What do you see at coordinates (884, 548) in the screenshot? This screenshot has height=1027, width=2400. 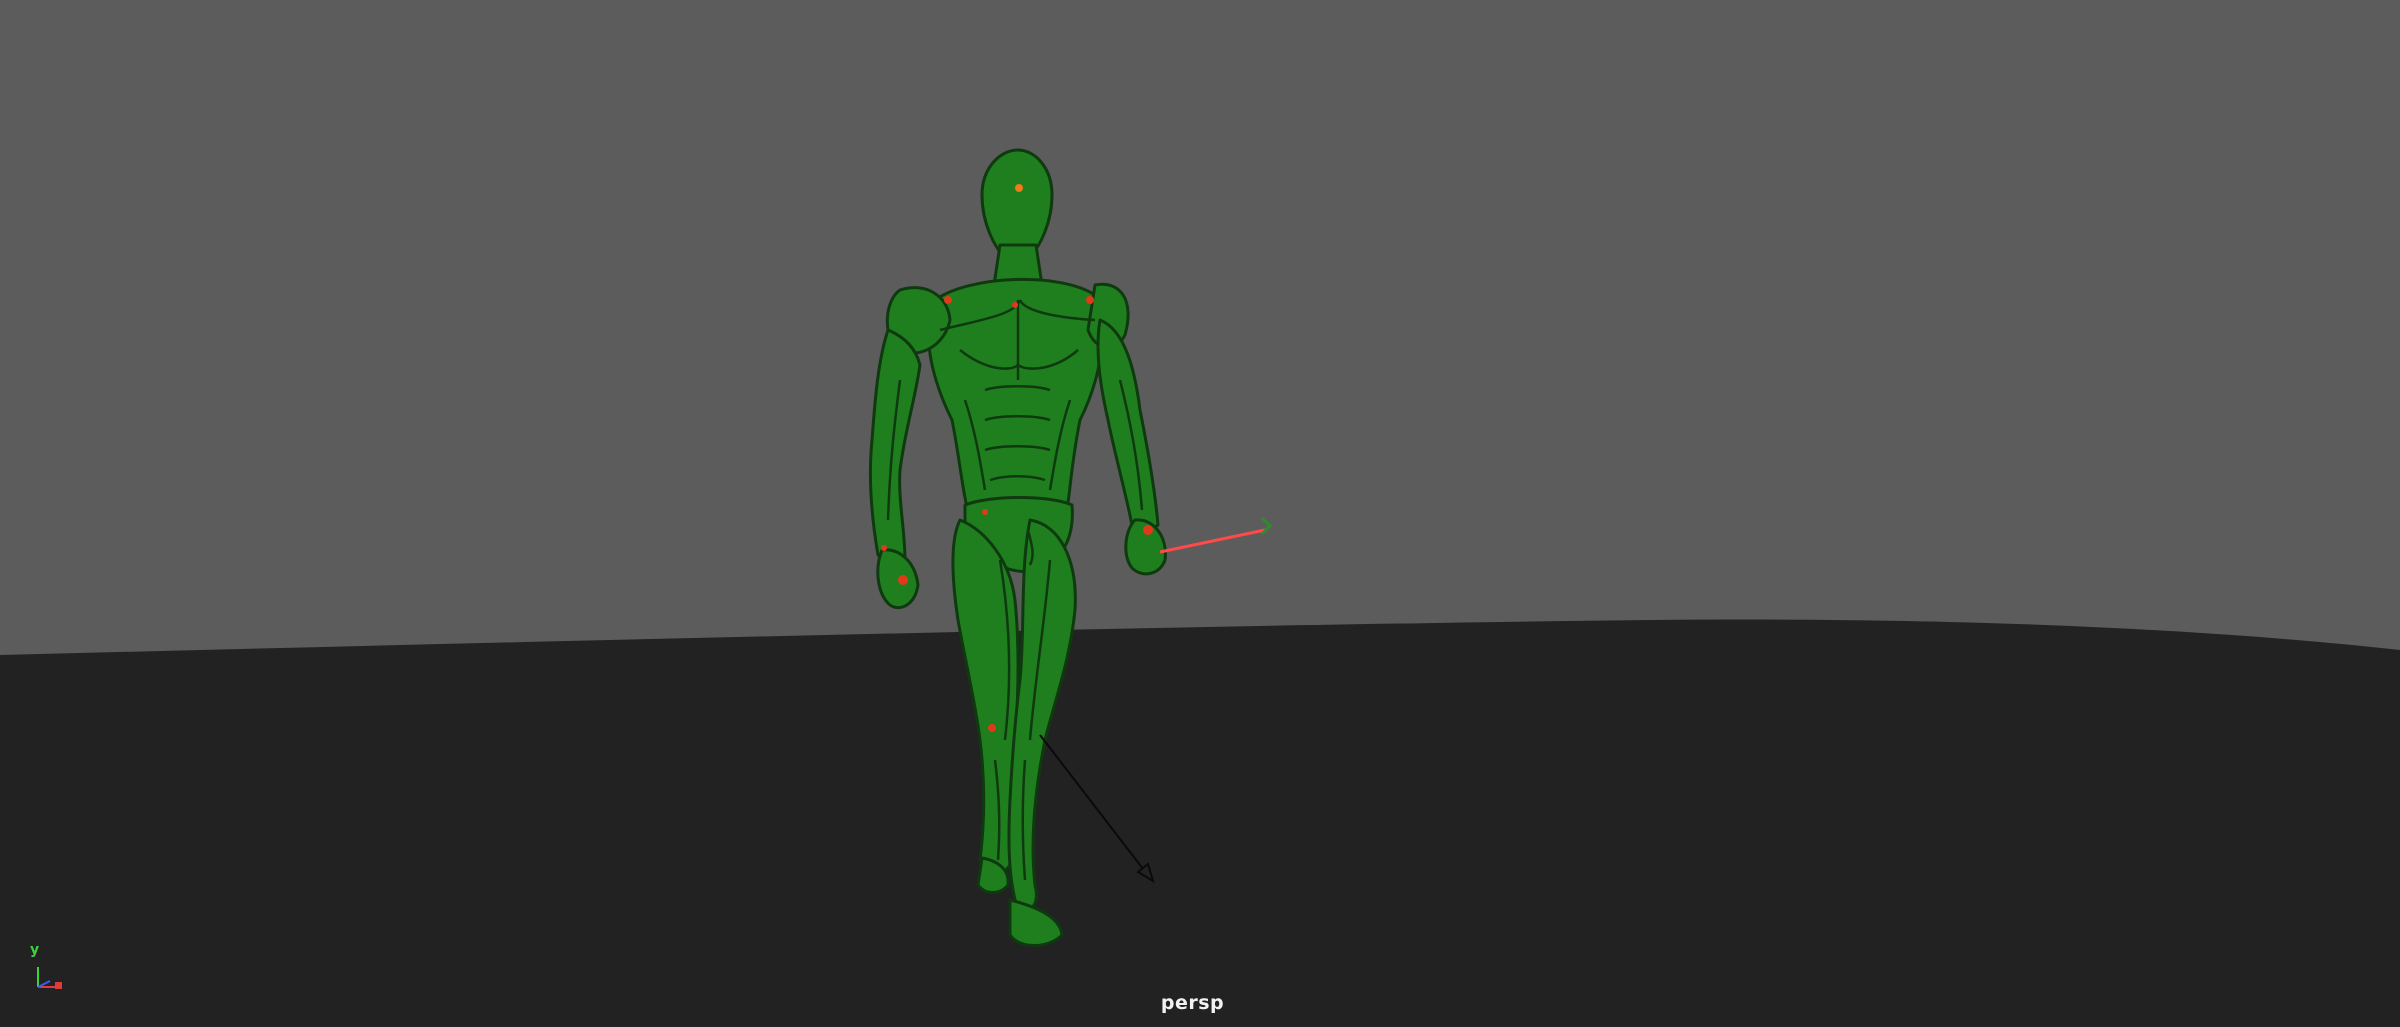 I see `joint-elbow-right` at bounding box center [884, 548].